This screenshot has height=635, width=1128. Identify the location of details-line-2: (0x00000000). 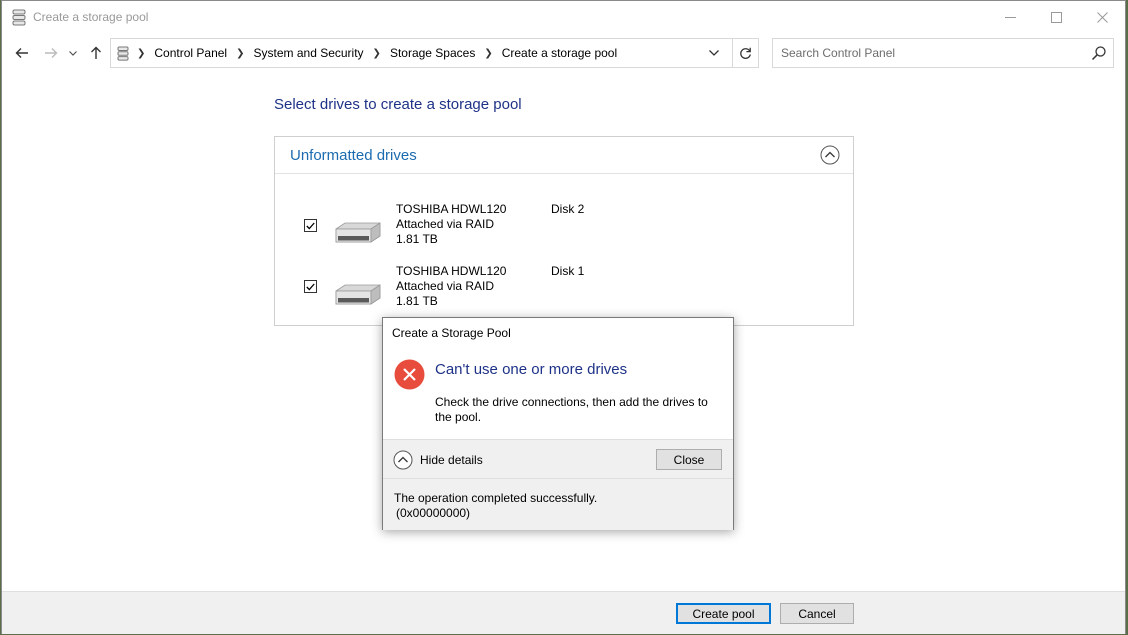
(433, 513).